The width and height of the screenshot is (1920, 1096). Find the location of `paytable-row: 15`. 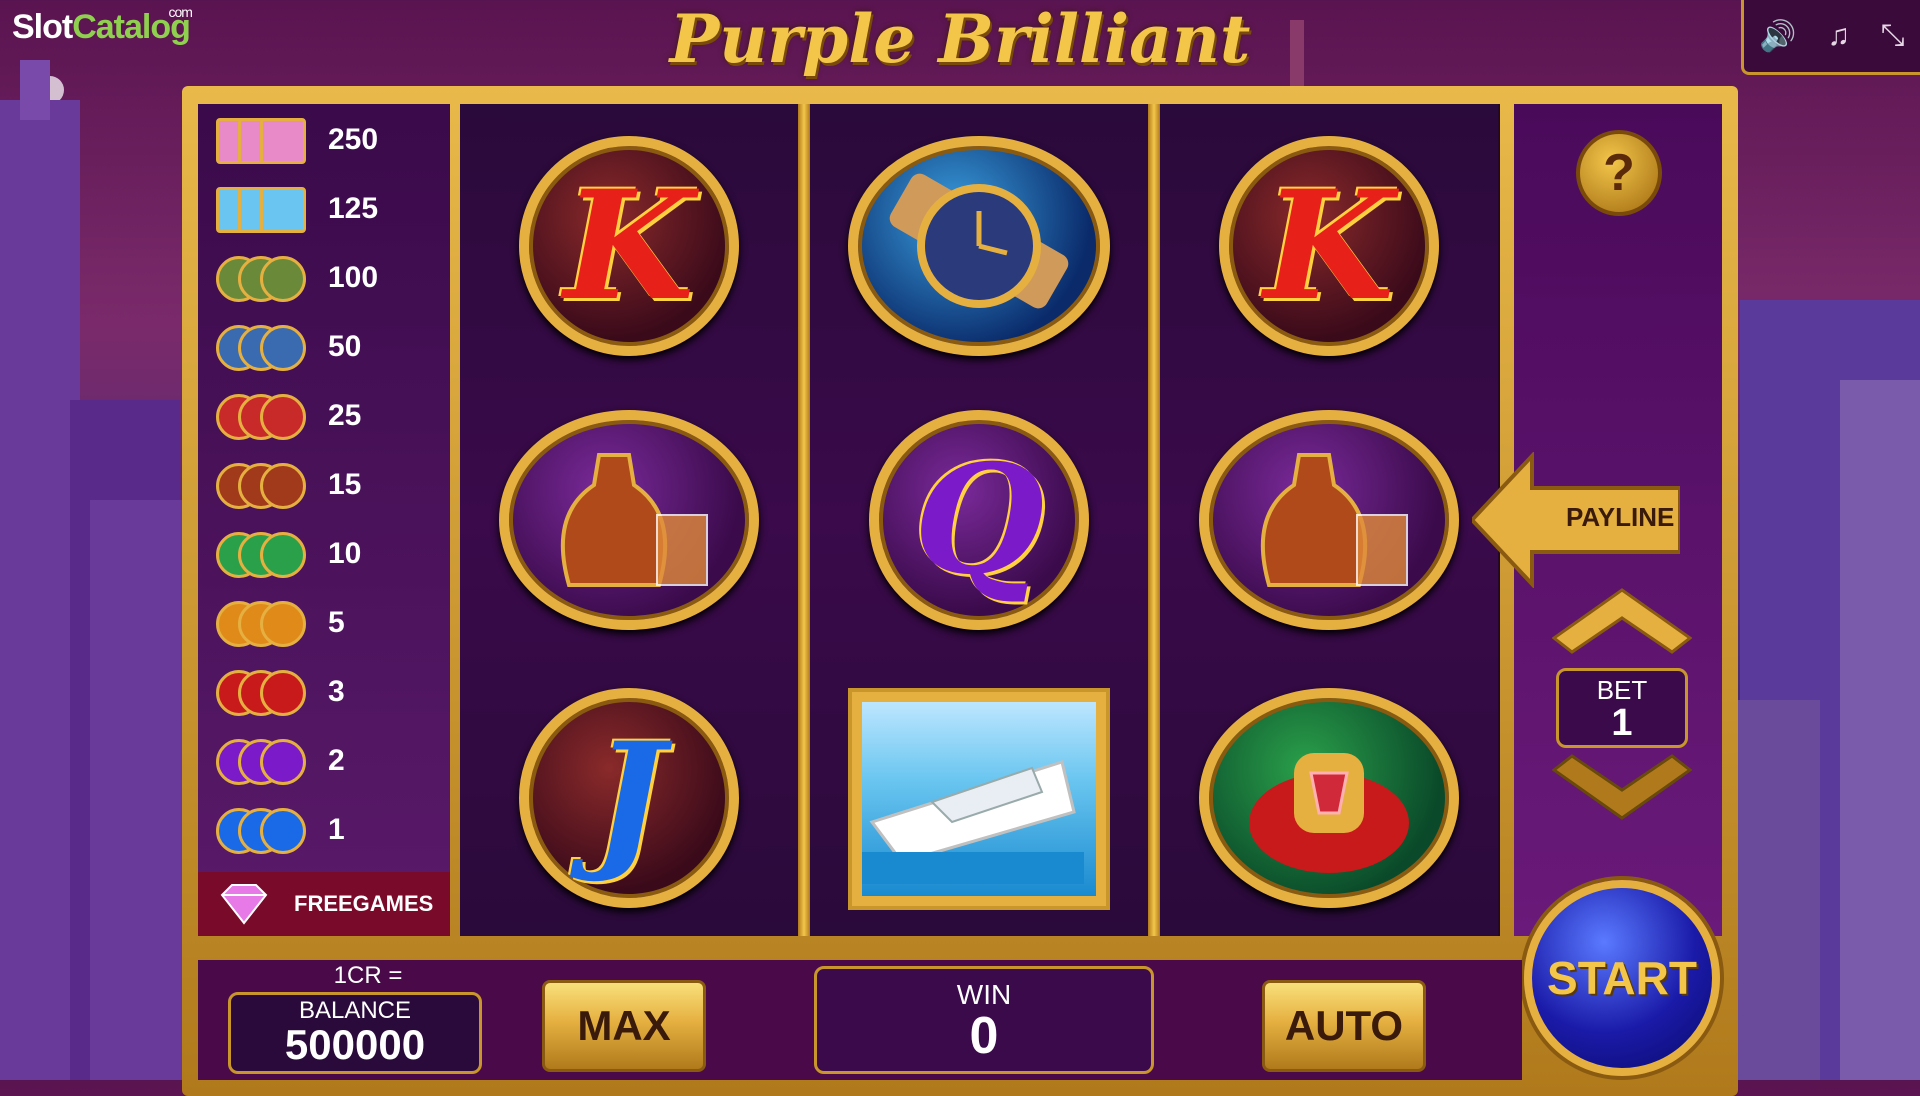

paytable-row: 15 is located at coordinates (336, 485).